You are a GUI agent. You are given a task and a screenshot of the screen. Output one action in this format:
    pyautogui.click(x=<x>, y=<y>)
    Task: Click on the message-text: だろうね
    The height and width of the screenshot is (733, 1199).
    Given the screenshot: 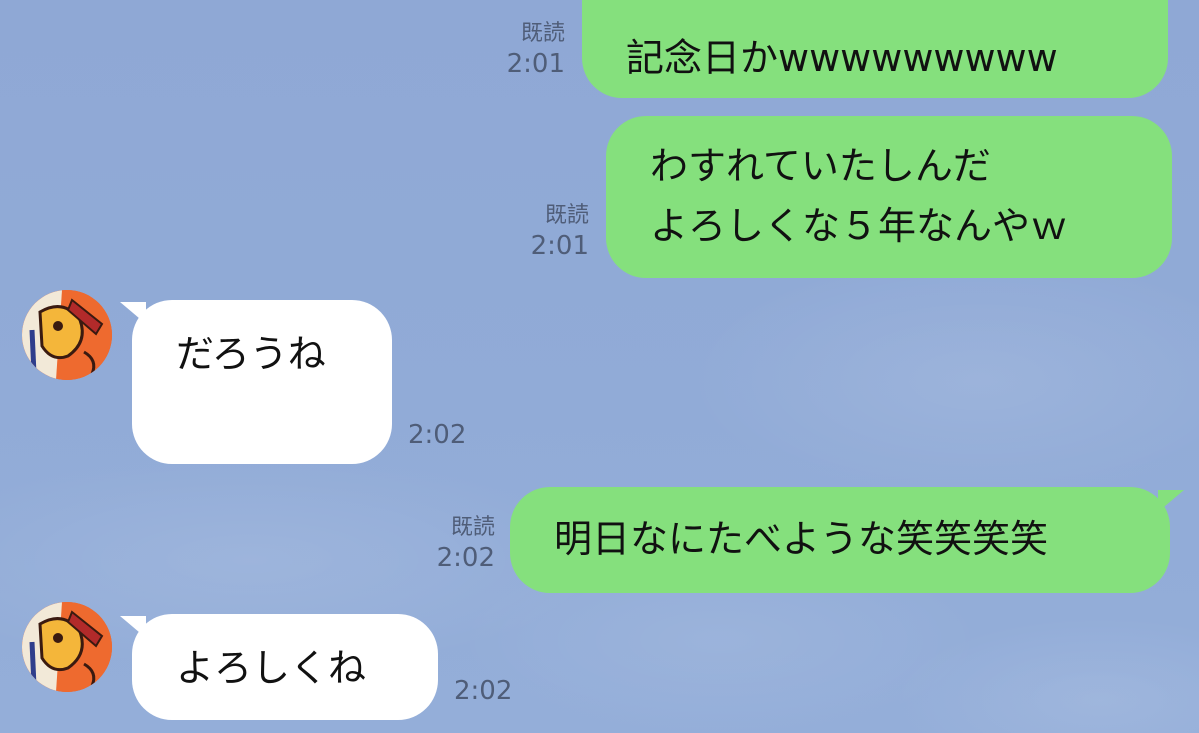 What is the action you would take?
    pyautogui.click(x=251, y=354)
    